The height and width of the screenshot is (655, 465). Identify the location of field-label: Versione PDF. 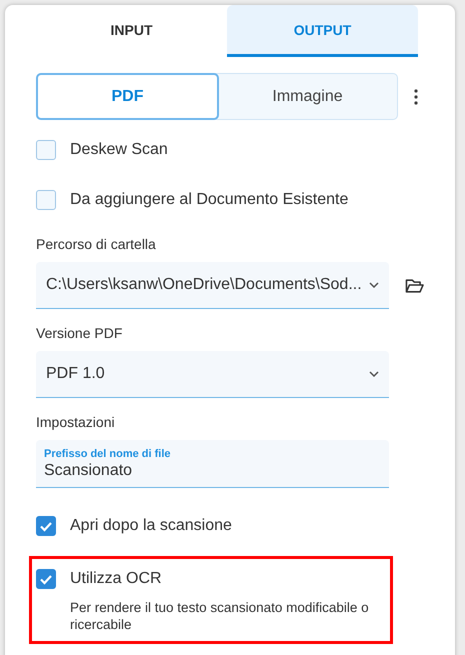
(80, 333).